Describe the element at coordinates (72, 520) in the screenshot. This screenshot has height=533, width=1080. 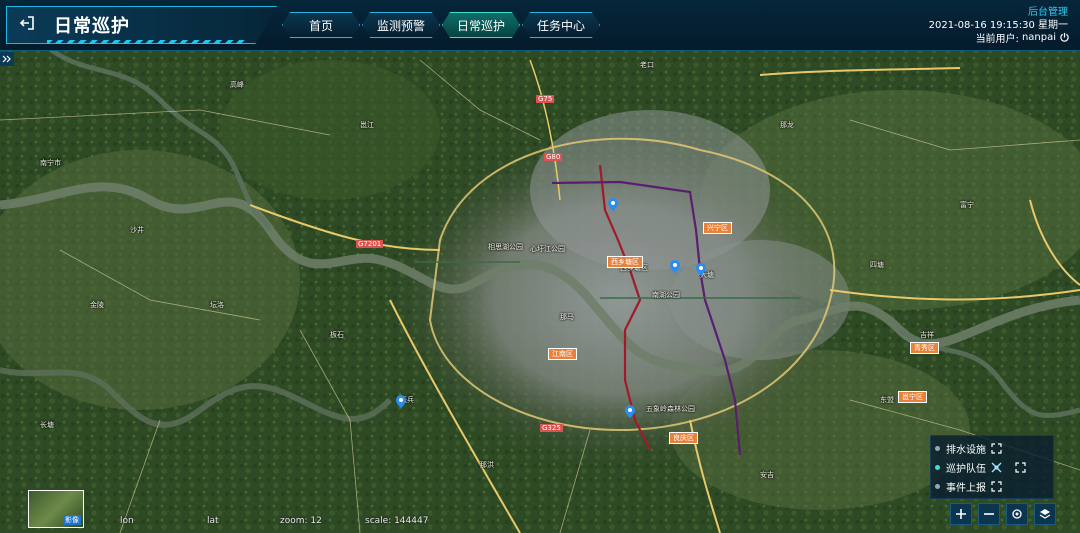
I see `basemap-tag: 影像` at that location.